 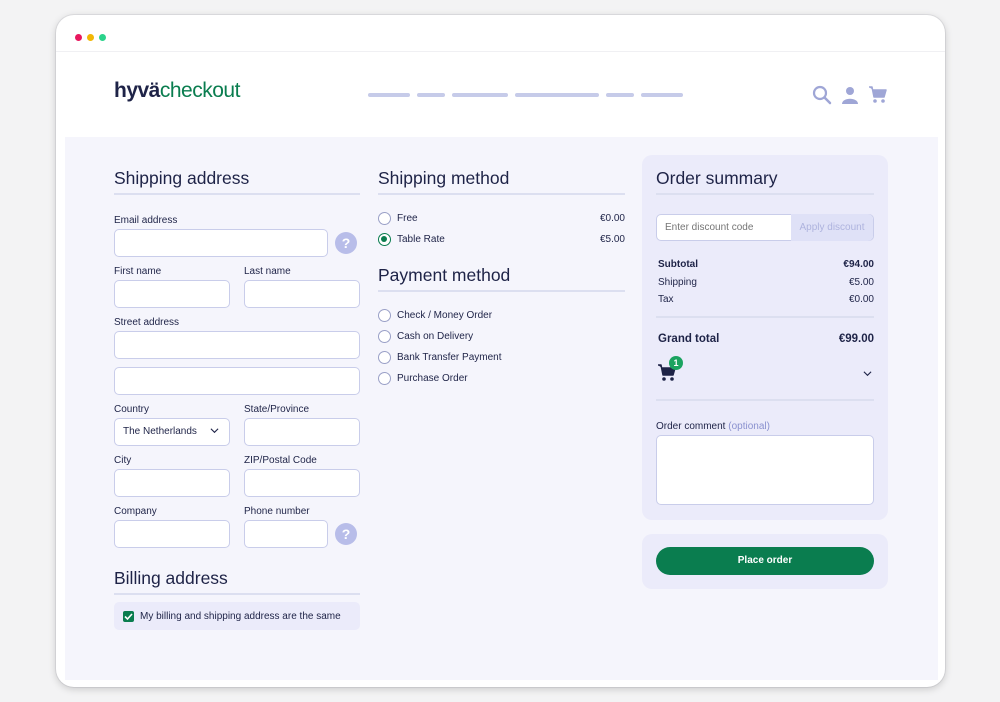 What do you see at coordinates (277, 409) in the screenshot?
I see `state-label: State/Province` at bounding box center [277, 409].